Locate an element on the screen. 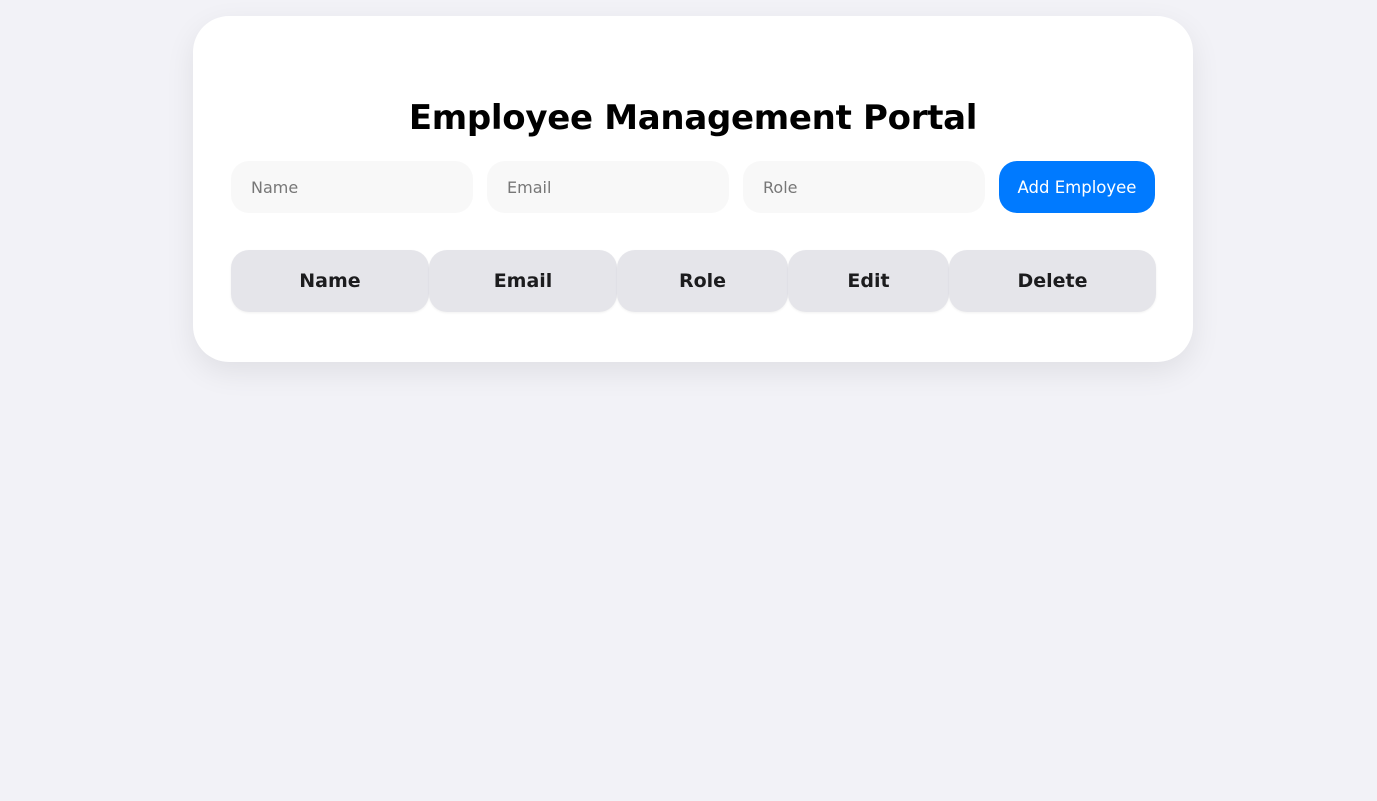  page-title: Employee Management Portal is located at coordinates (693, 118).